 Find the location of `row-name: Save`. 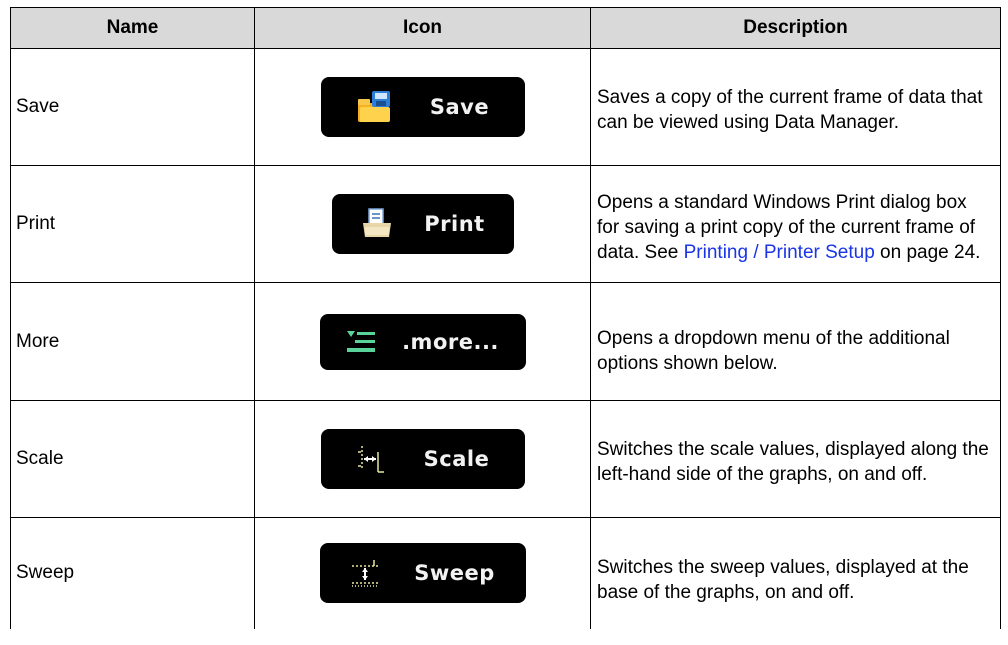

row-name: Save is located at coordinates (132, 107).